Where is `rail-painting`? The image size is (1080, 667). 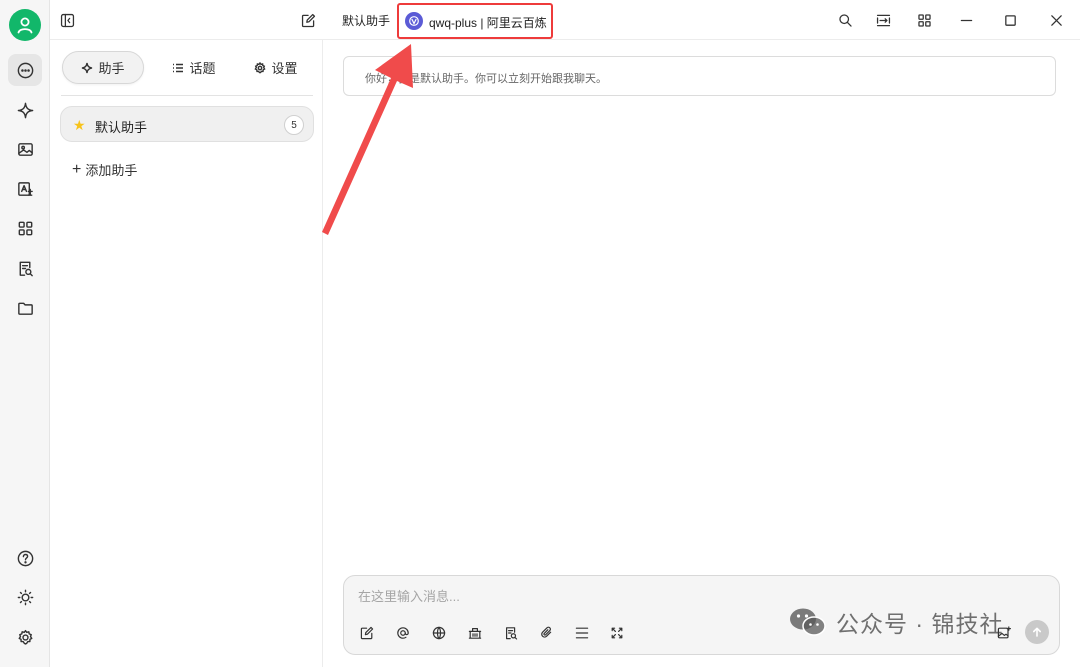 rail-painting is located at coordinates (25, 149).